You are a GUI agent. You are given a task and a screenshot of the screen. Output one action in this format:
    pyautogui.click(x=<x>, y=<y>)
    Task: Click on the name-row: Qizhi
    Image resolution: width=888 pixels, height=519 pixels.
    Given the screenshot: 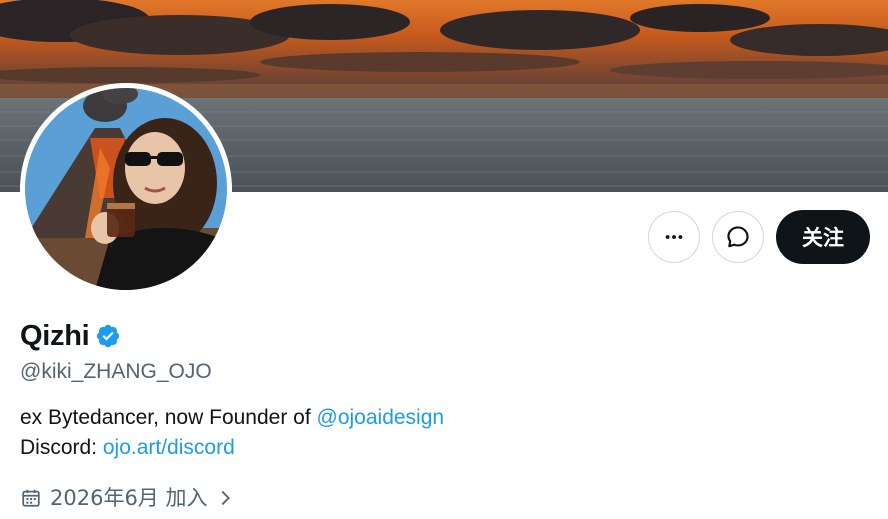 What is the action you would take?
    pyautogui.click(x=440, y=336)
    